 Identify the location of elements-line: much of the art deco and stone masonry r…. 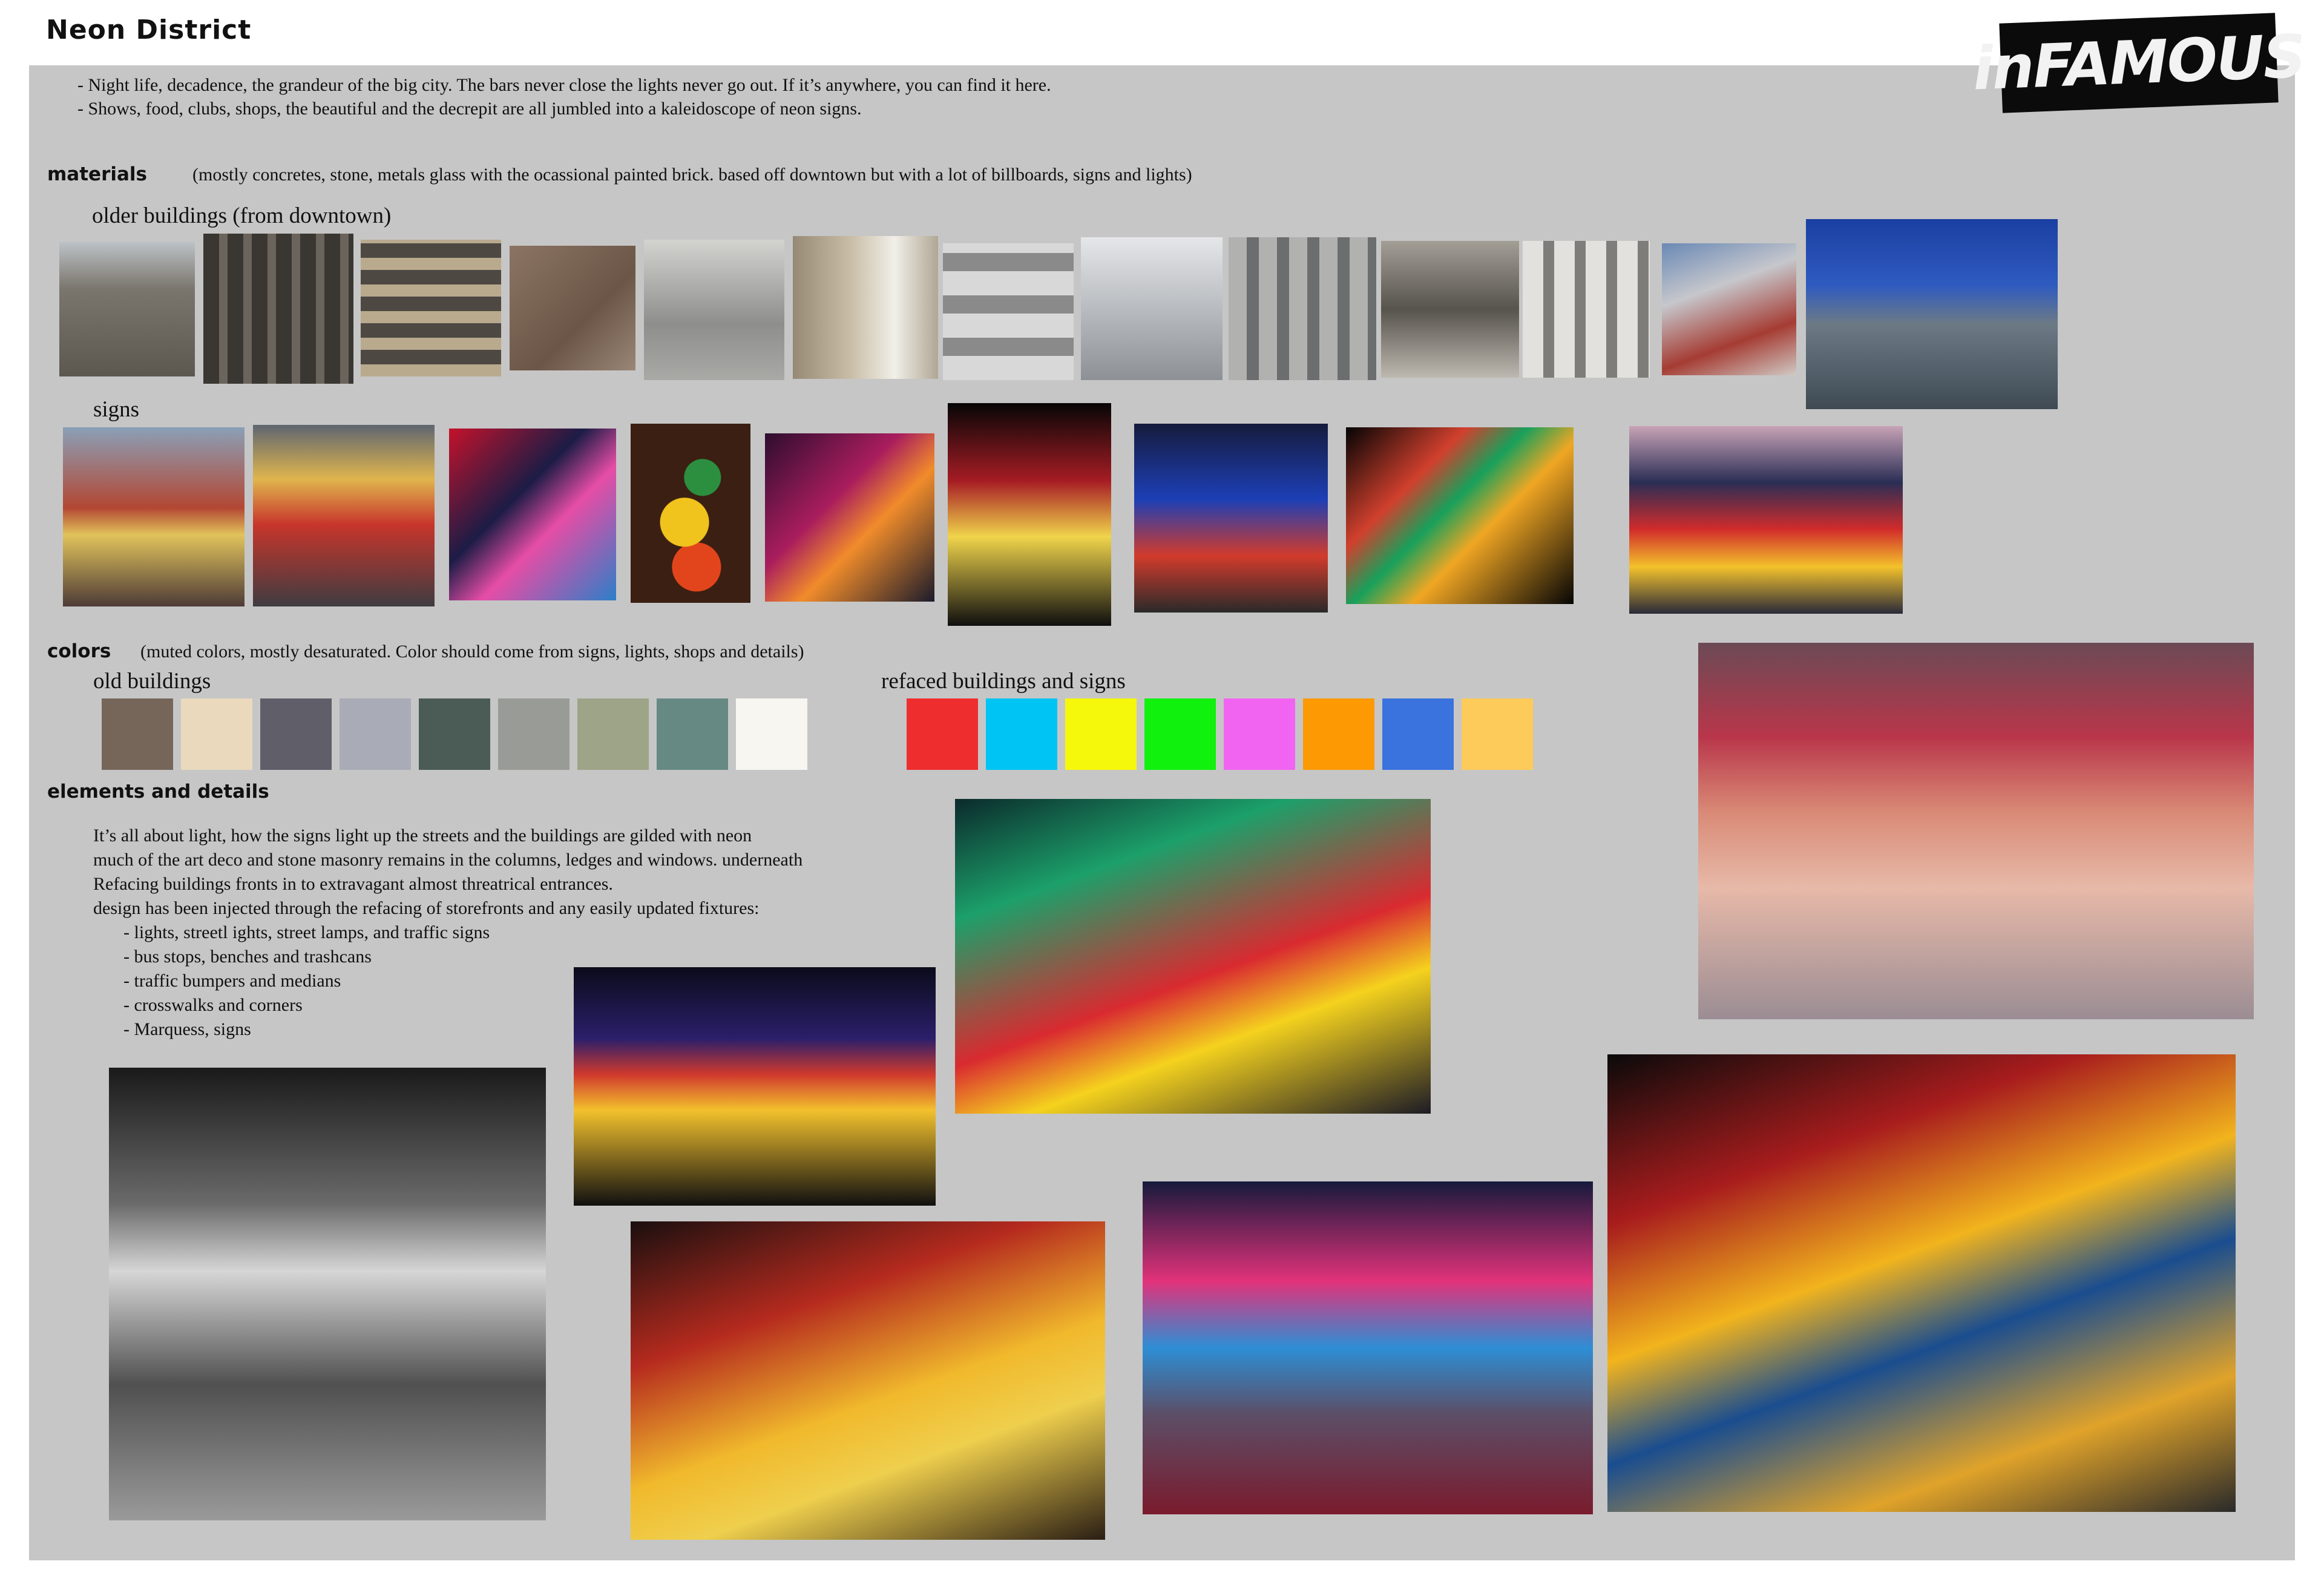
(448, 860).